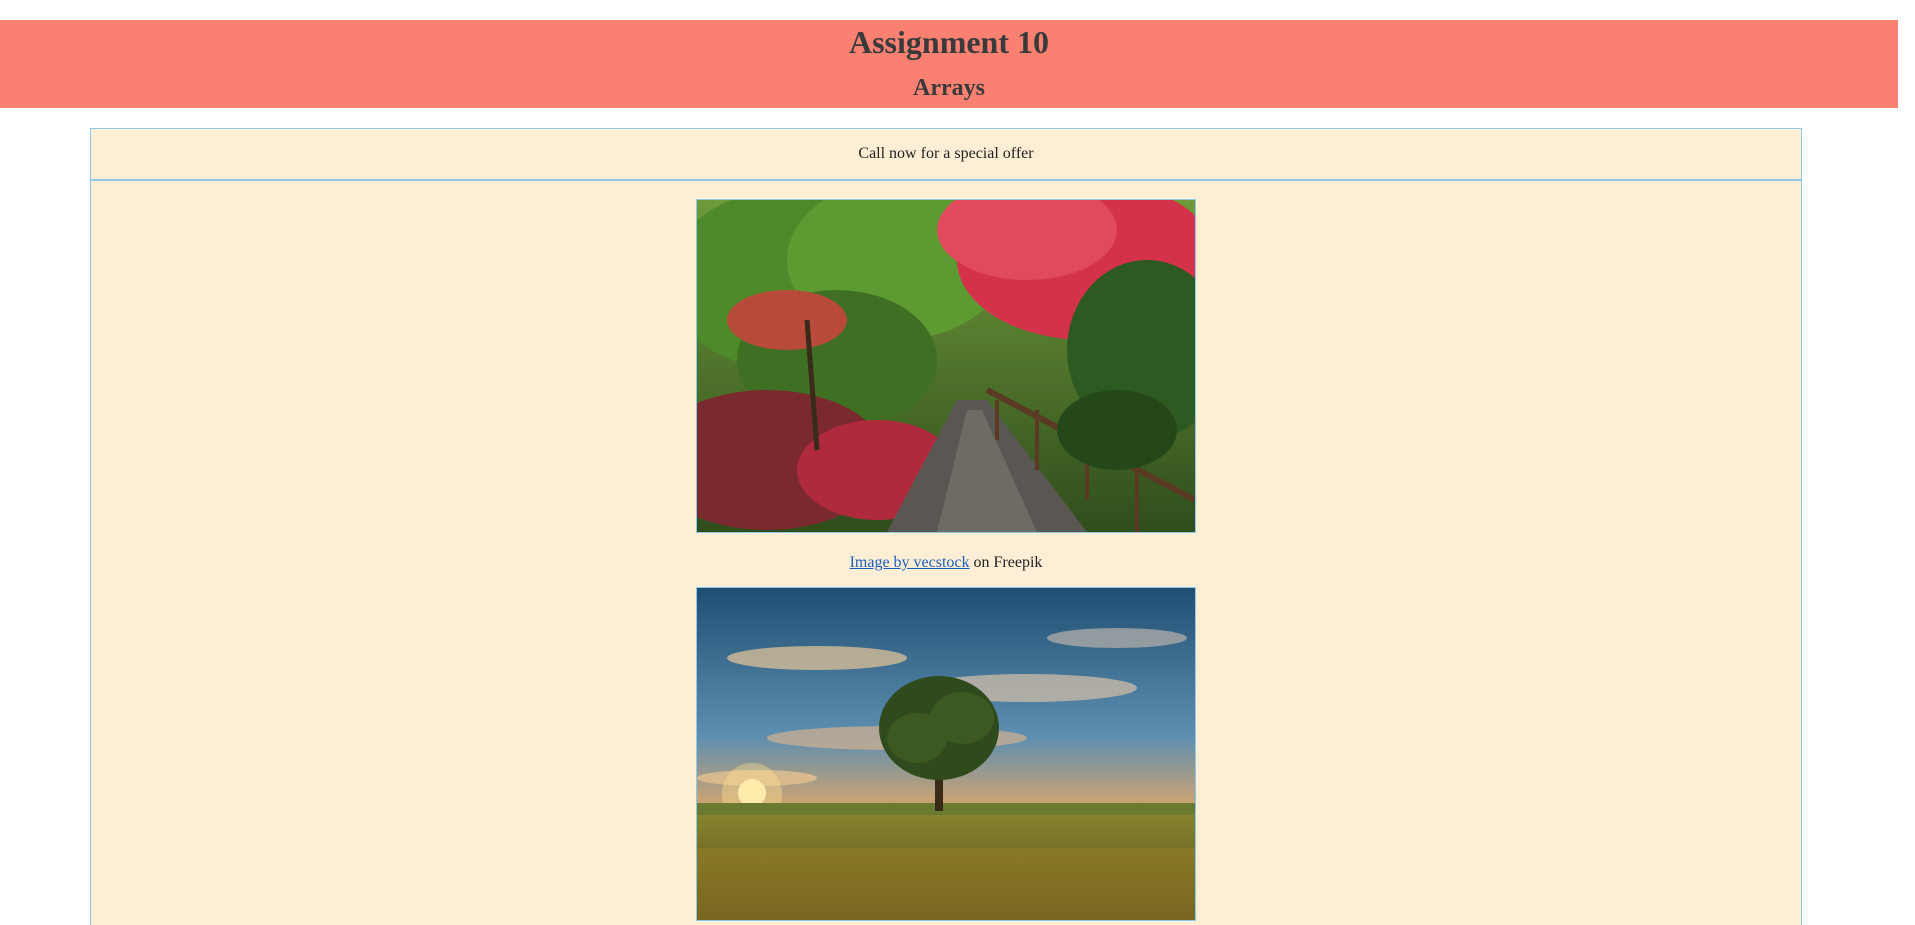 Image resolution: width=1915 pixels, height=925 pixels. I want to click on offer-banner: Call now for a special offer, so click(946, 155).